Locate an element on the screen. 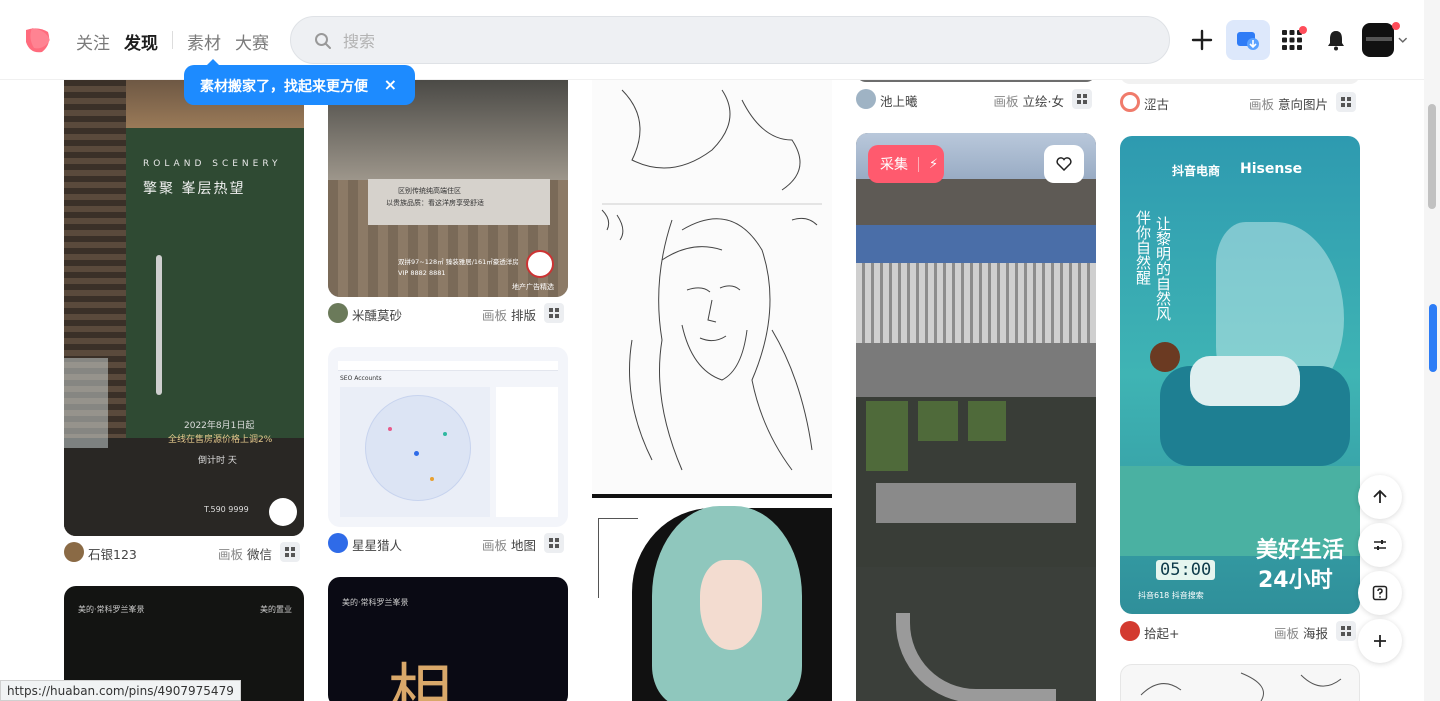 This screenshot has height=701, width=1440. collect-button: 采集 ⚡ is located at coordinates (906, 164).